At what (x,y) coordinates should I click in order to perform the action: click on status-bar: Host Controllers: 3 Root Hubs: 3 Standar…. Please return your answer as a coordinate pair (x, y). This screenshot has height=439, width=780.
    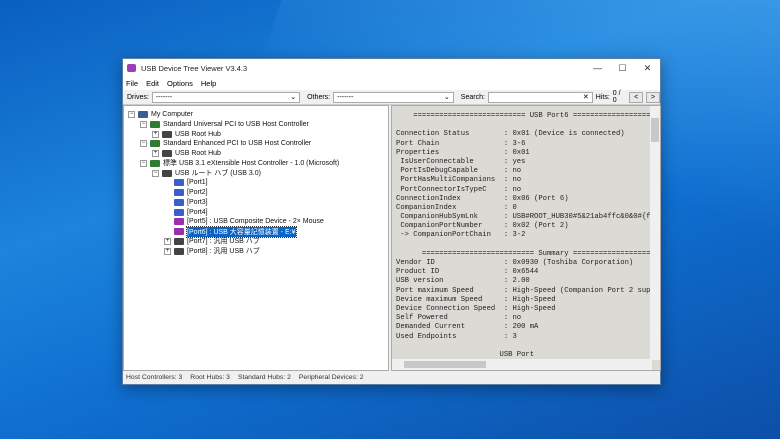
    Looking at the image, I should click on (391, 377).